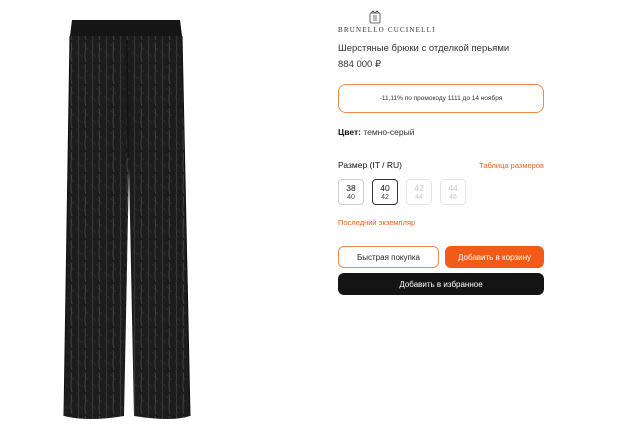  I want to click on color-label: Цвет:, so click(349, 132).